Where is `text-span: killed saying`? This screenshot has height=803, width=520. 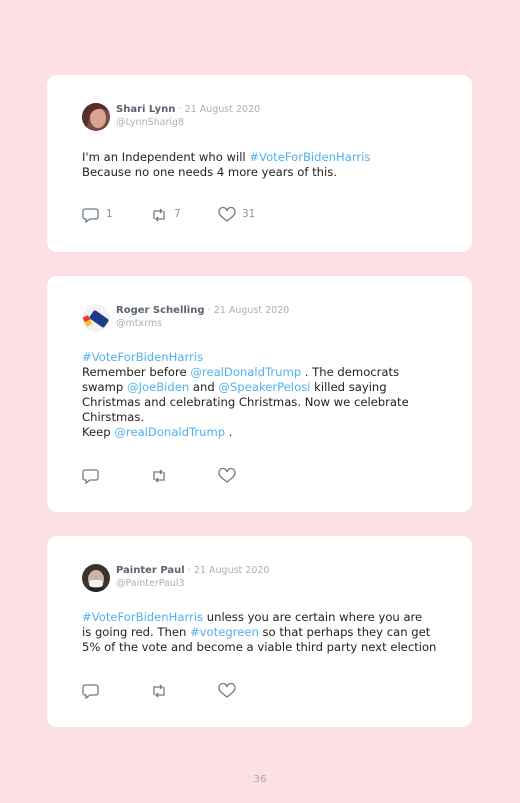
text-span: killed saying is located at coordinates (348, 387).